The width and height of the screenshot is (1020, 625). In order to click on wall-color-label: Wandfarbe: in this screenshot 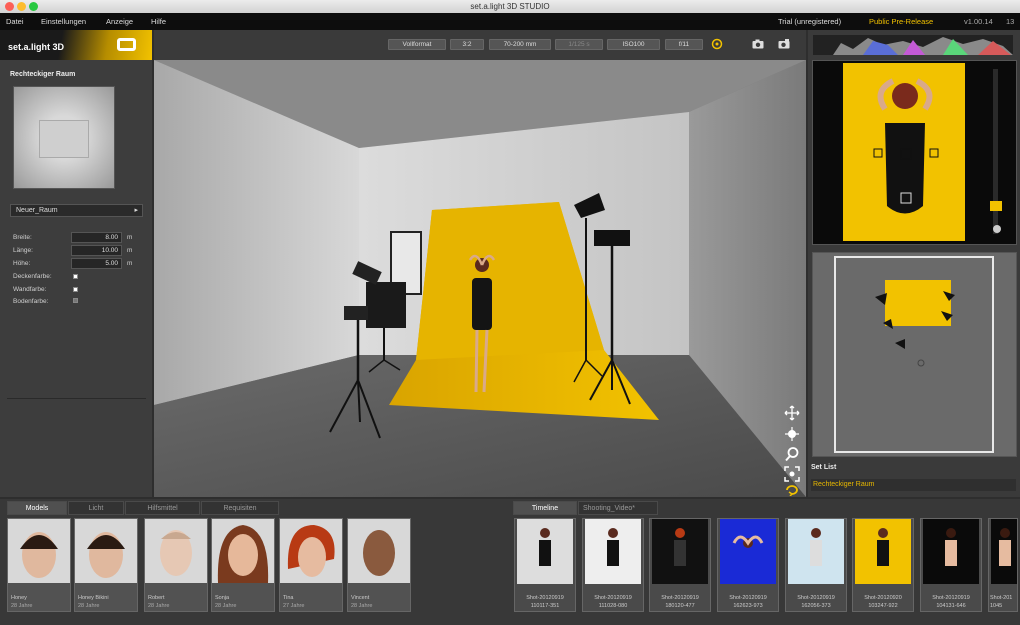, I will do `click(30, 289)`.